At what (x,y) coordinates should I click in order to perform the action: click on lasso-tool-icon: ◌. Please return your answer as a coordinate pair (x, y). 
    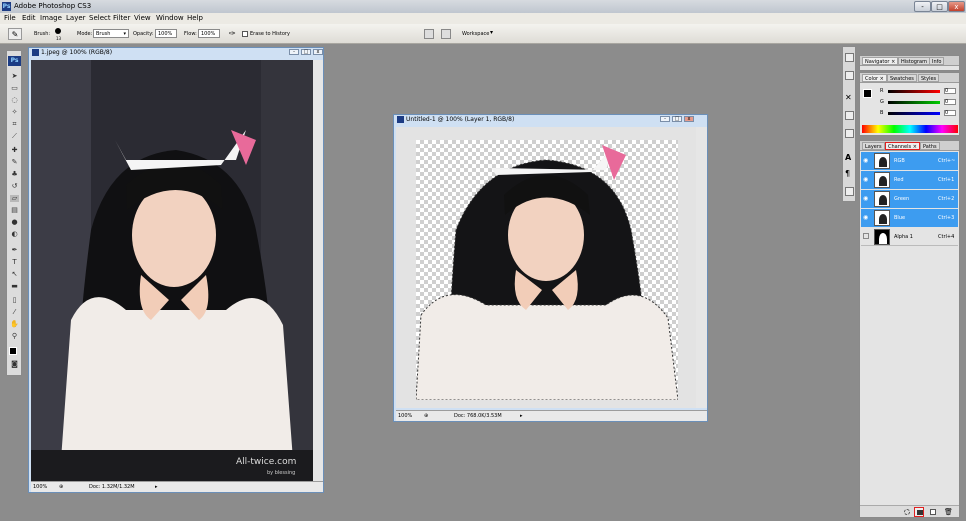
    Looking at the image, I should click on (14, 100).